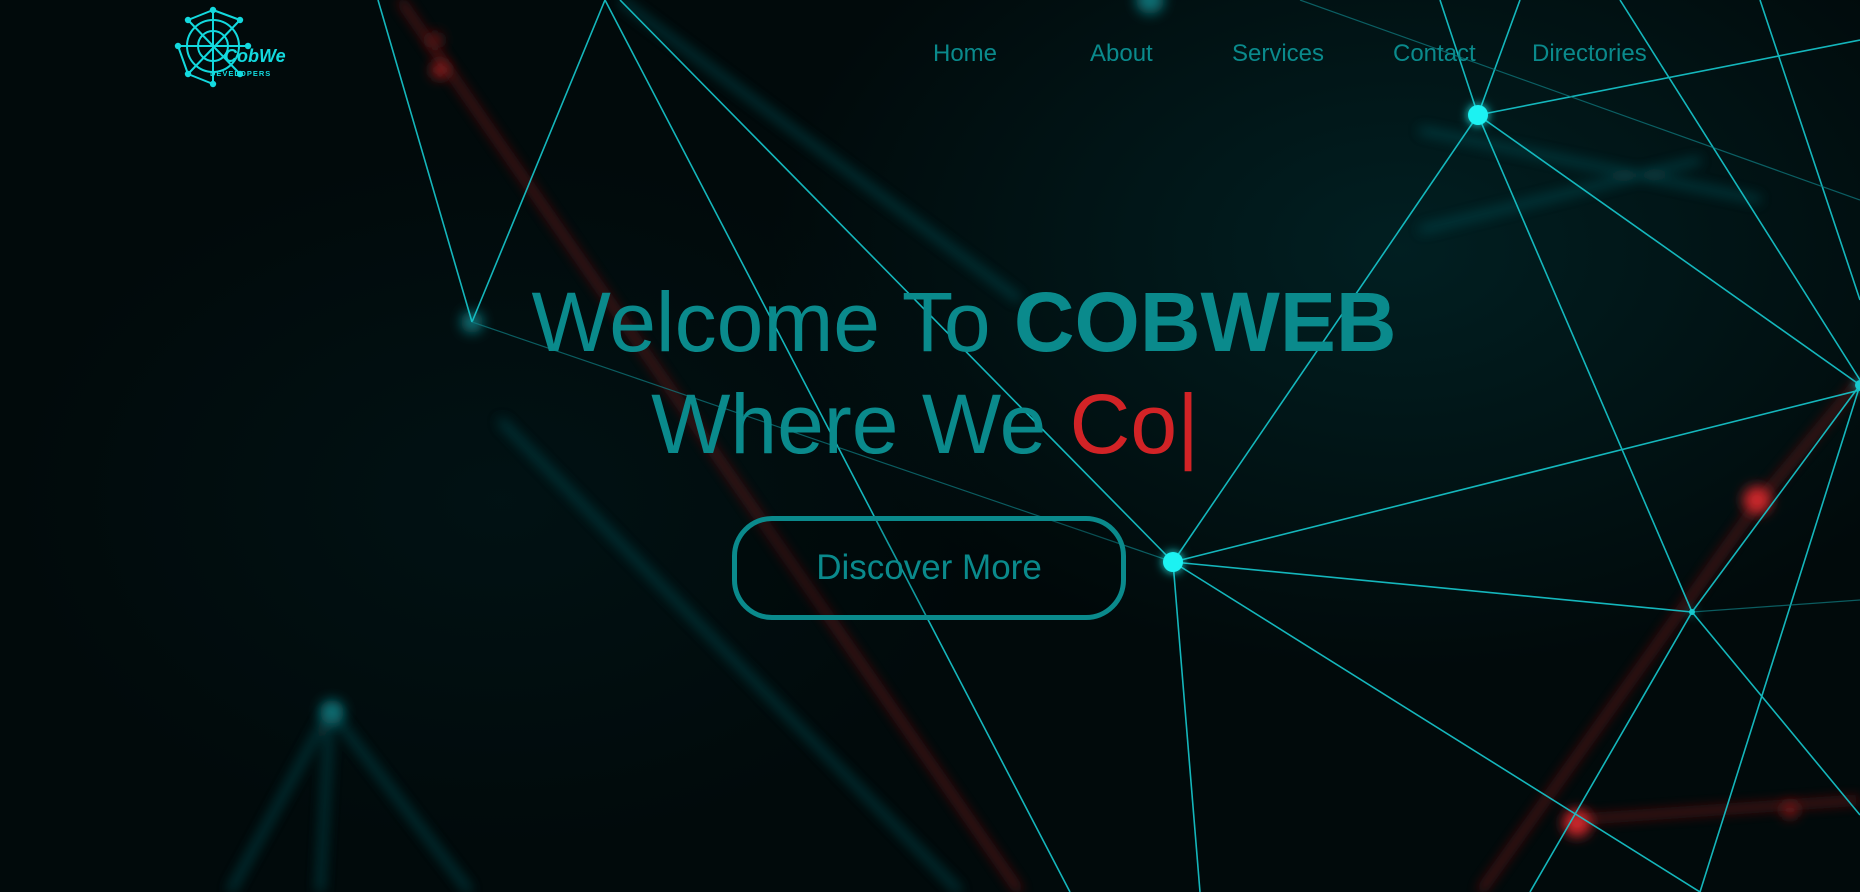 The image size is (1860, 892). I want to click on typed-text: Co, so click(1123, 424).